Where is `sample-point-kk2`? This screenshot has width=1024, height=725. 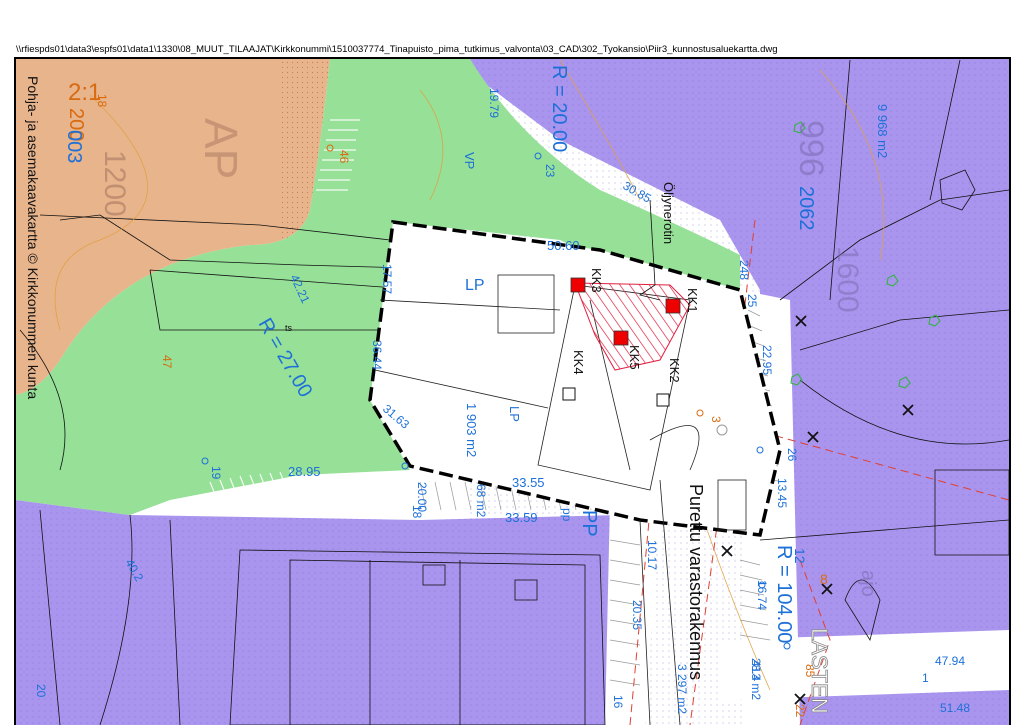 sample-point-kk2 is located at coordinates (663, 400).